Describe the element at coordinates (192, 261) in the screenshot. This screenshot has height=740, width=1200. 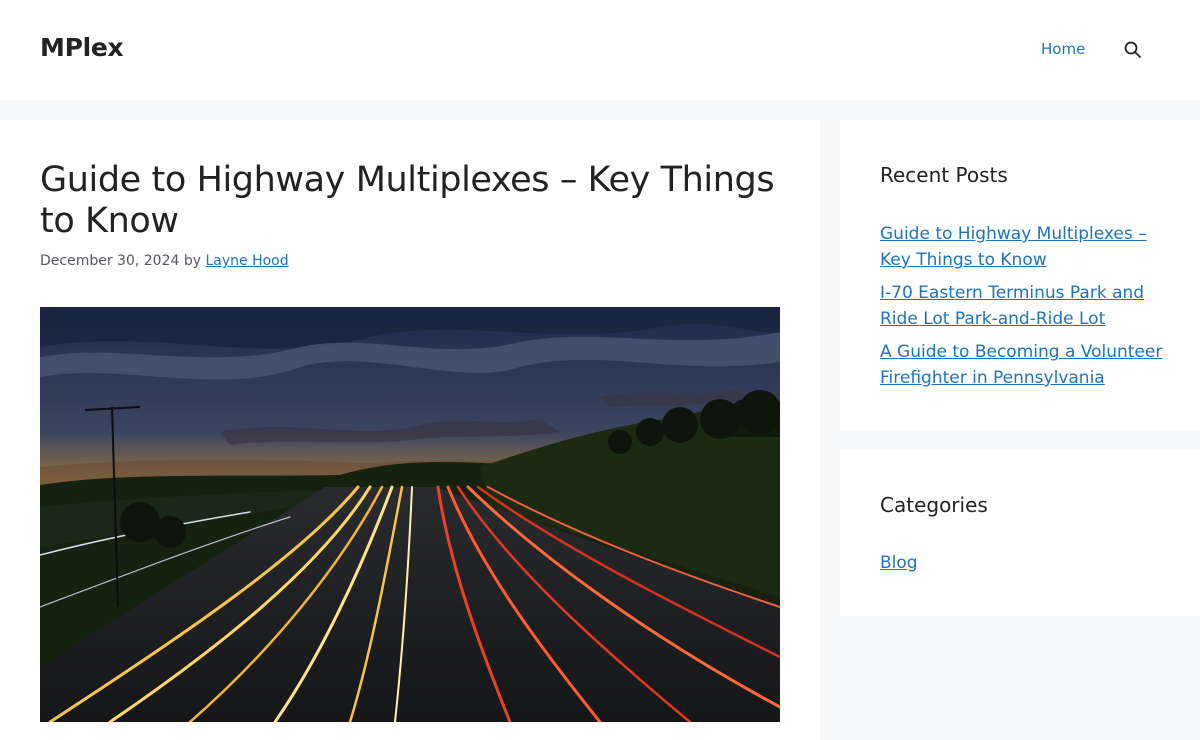
I see `by-label: by` at that location.